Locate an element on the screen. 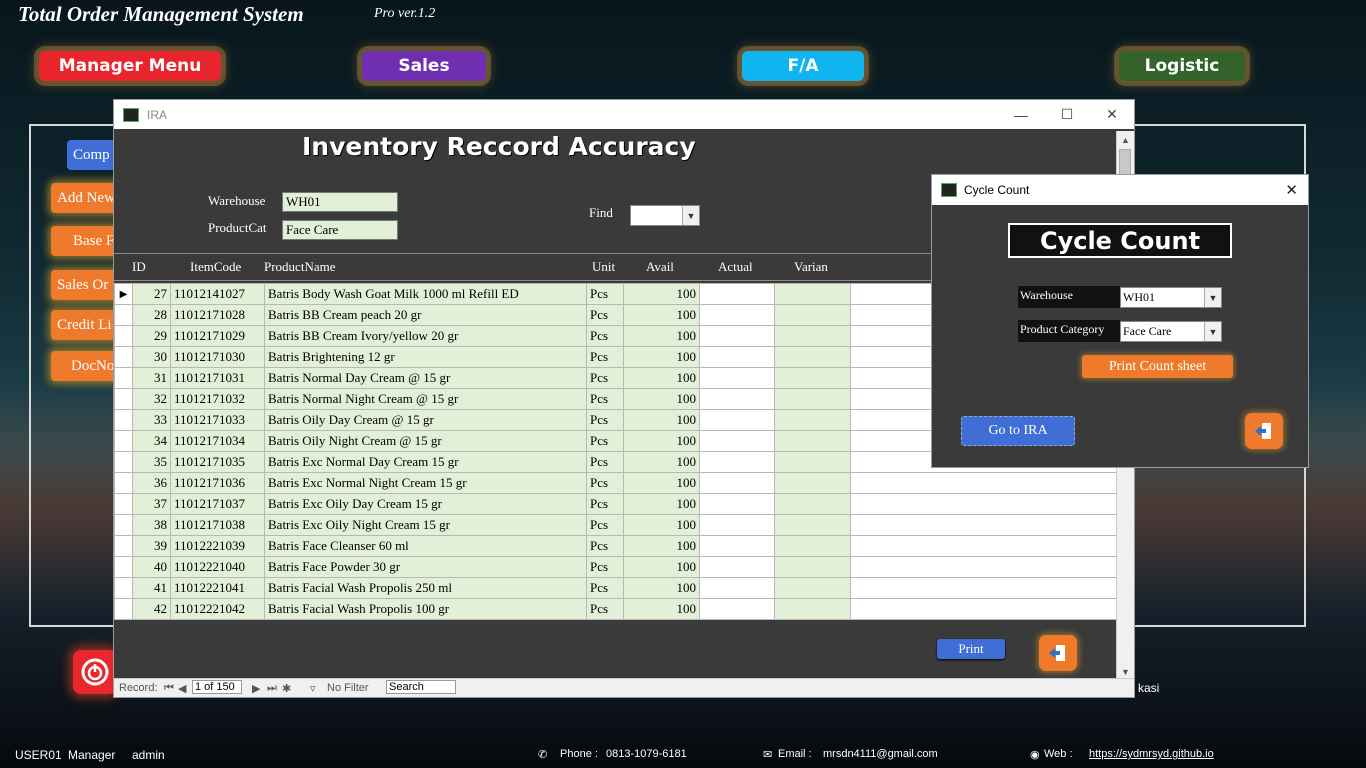 This screenshot has height=768, width=1366. cell-itemcode: 11012141027 is located at coordinates (217, 294).